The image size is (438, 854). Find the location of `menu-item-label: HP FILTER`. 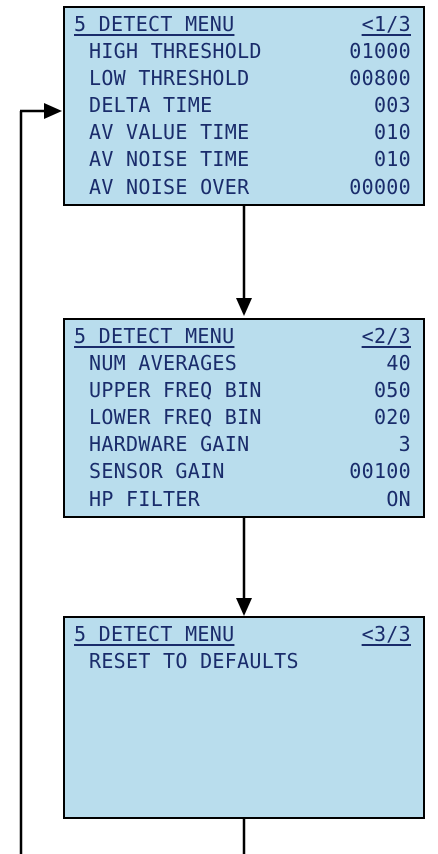

menu-item-label: HP FILTER is located at coordinates (145, 499).